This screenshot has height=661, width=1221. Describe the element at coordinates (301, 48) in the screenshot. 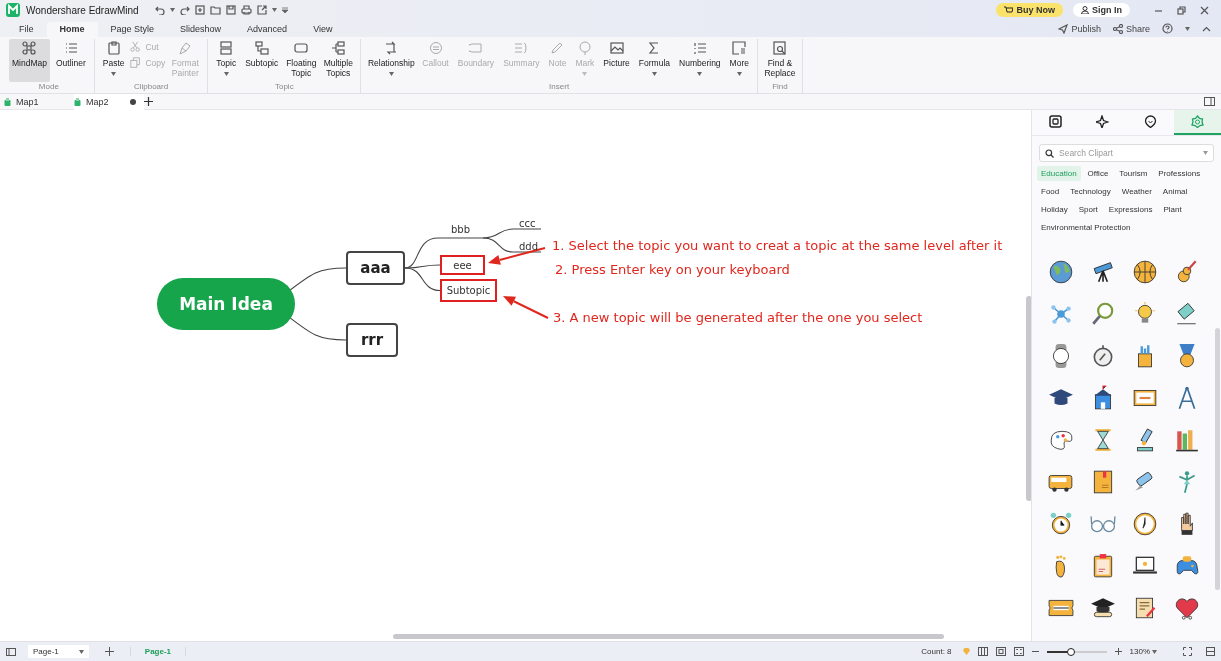

I see `rectangle-icon` at that location.